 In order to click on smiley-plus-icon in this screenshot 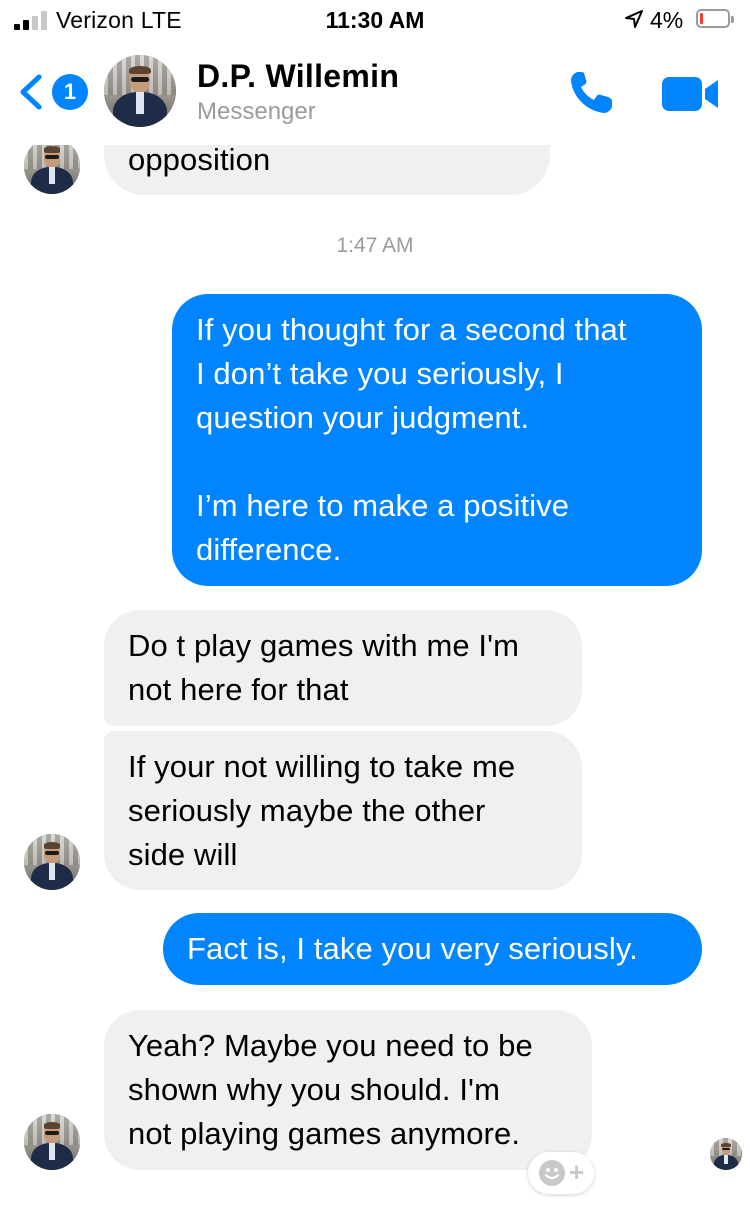, I will do `click(552, 1173)`.